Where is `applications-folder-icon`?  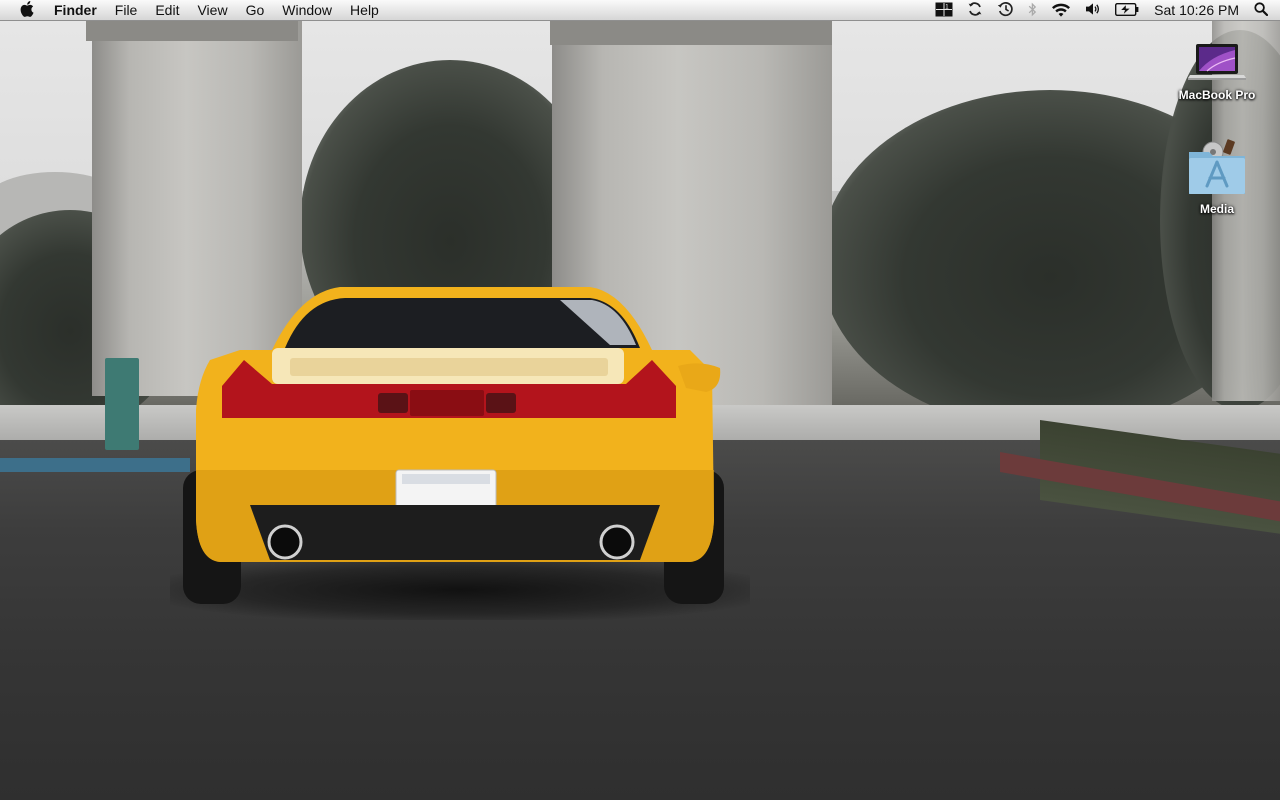
applications-folder-icon is located at coordinates (1217, 168).